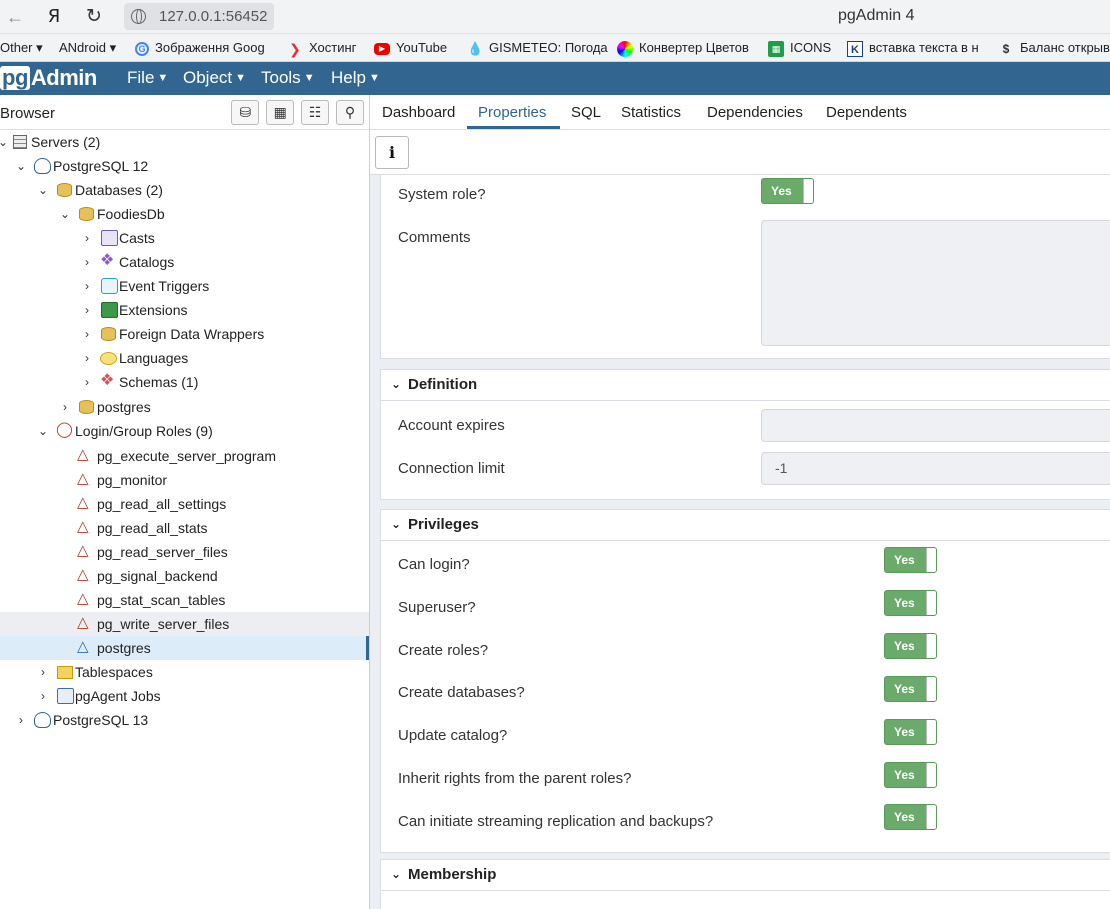 The width and height of the screenshot is (1110, 909). I want to click on yandex-icon: Я, so click(54, 17).